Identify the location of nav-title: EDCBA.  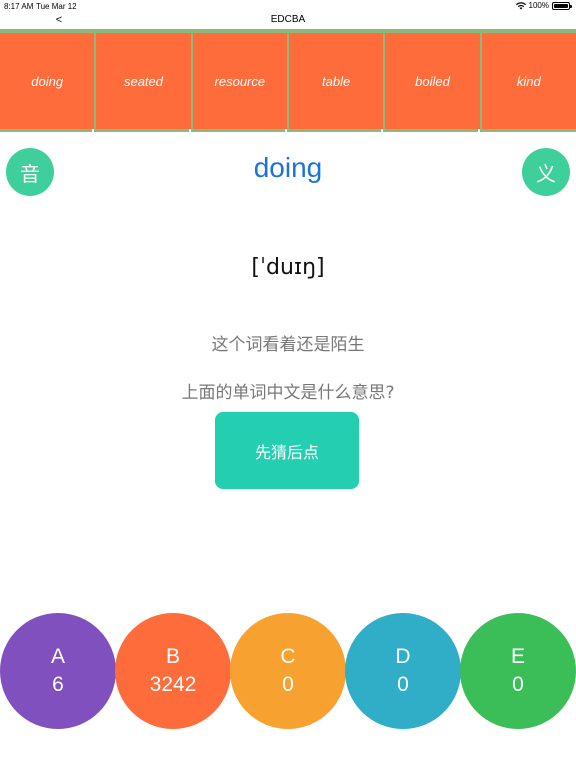
(288, 19).